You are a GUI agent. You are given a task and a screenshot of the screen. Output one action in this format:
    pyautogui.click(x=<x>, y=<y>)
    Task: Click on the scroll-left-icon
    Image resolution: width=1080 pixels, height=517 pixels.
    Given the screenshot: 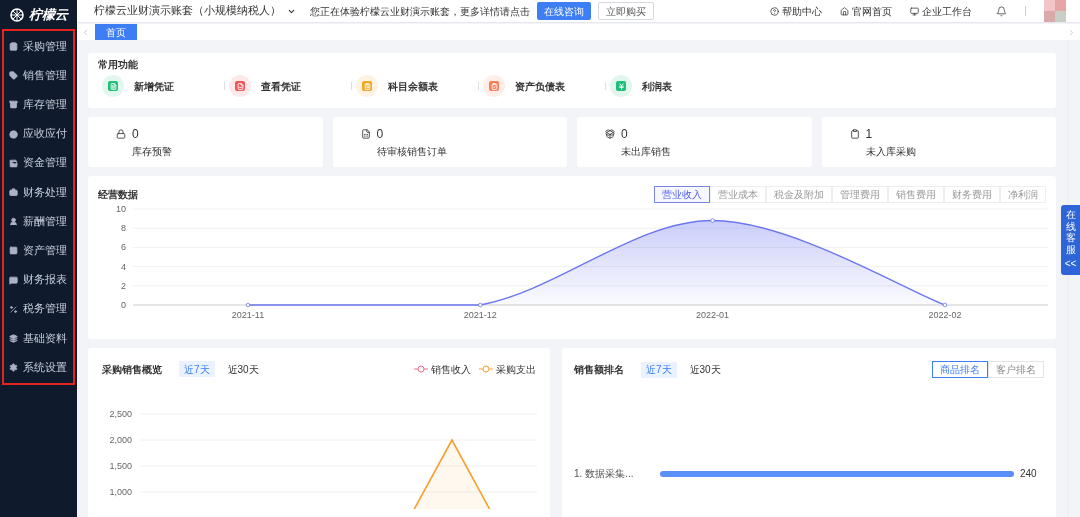 What is the action you would take?
    pyautogui.click(x=85, y=32)
    